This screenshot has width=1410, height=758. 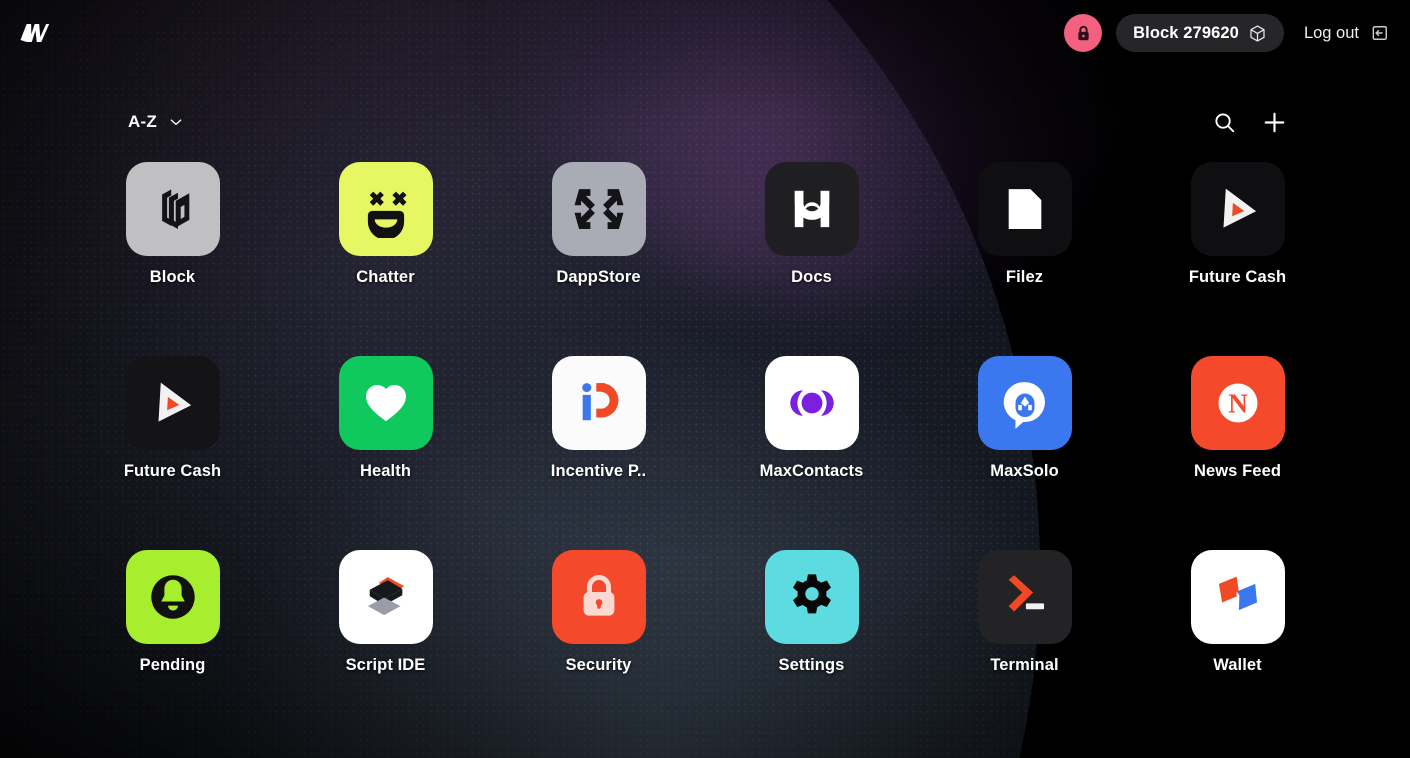 I want to click on sort-order-dropdown: A-Z, so click(x=156, y=122).